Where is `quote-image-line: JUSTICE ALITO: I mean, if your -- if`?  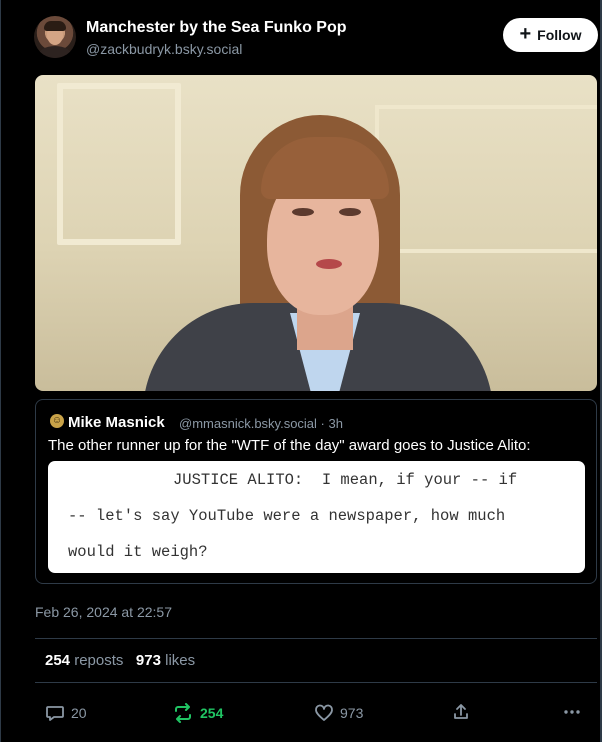
quote-image-line: JUSTICE ALITO: I mean, if your -- if is located at coordinates (345, 480).